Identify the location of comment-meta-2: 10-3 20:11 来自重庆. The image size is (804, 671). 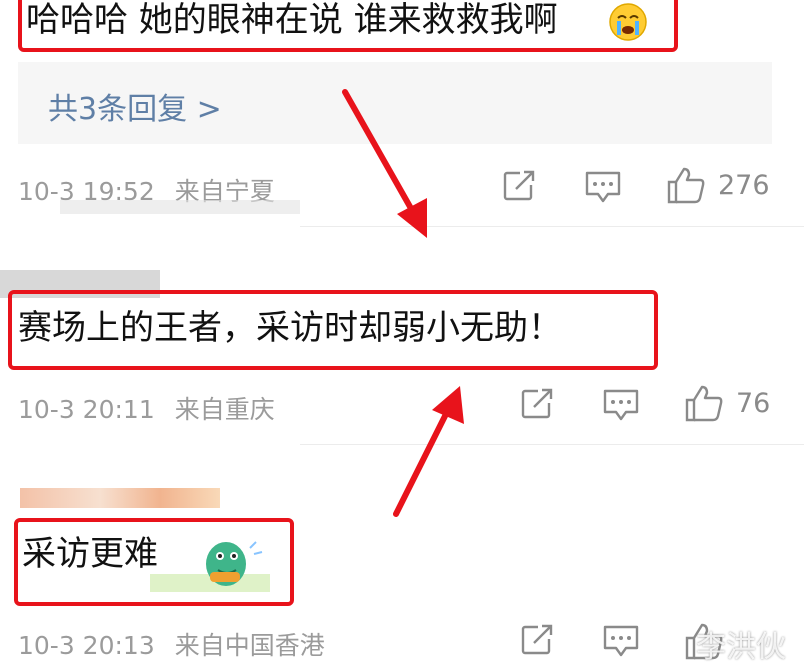
(146, 408).